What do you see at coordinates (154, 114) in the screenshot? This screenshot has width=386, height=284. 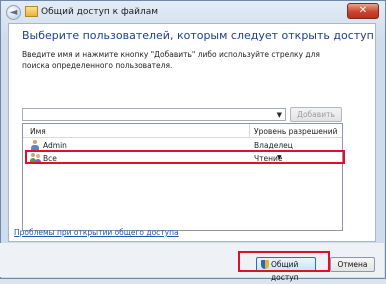 I see `user-name-combobox: ▼` at bounding box center [154, 114].